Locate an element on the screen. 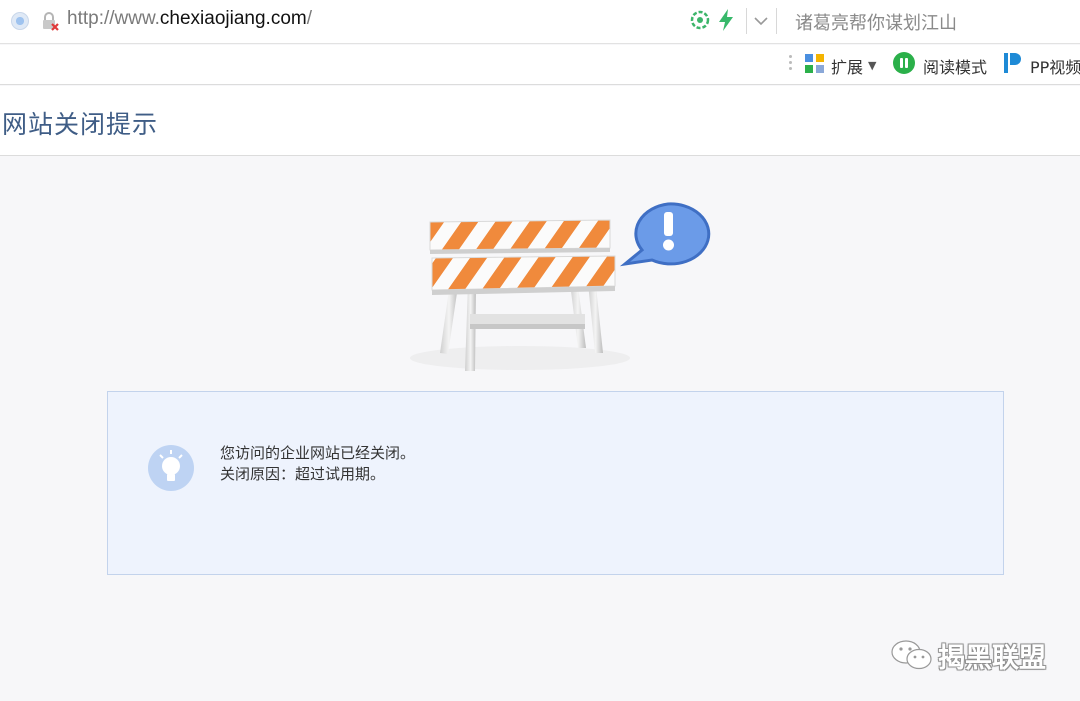  url-domain: chexiaojiang.com is located at coordinates (233, 18).